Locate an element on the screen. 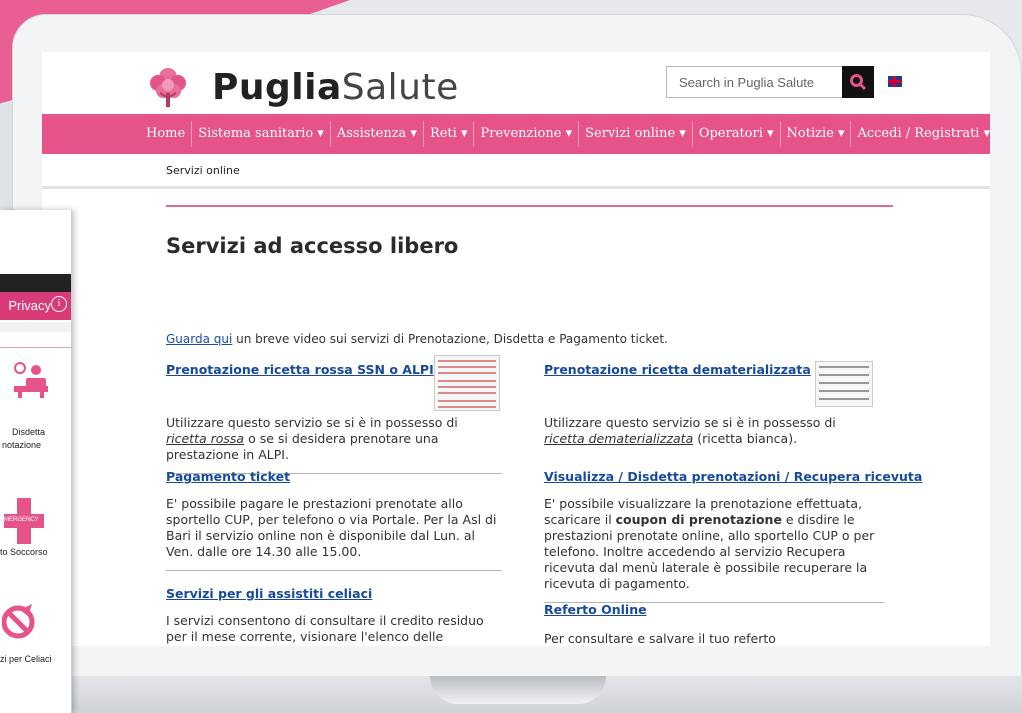 This screenshot has height=713, width=1022. emergency-label: MERGENCY is located at coordinates (21, 520).